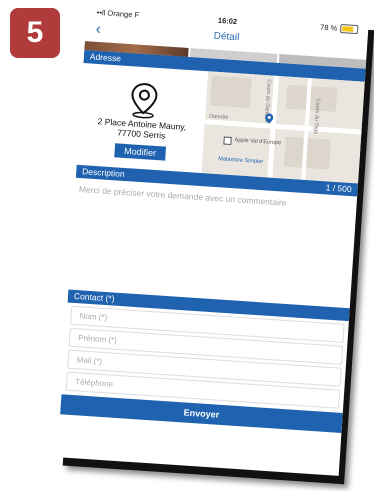 The width and height of the screenshot is (374, 491). Describe the element at coordinates (227, 141) in the screenshot. I see `store-icon` at that location.